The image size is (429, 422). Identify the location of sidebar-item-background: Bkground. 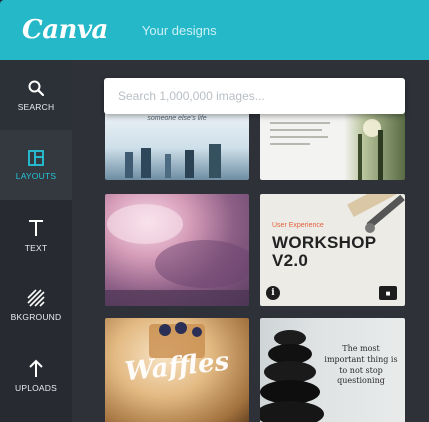
(36, 305).